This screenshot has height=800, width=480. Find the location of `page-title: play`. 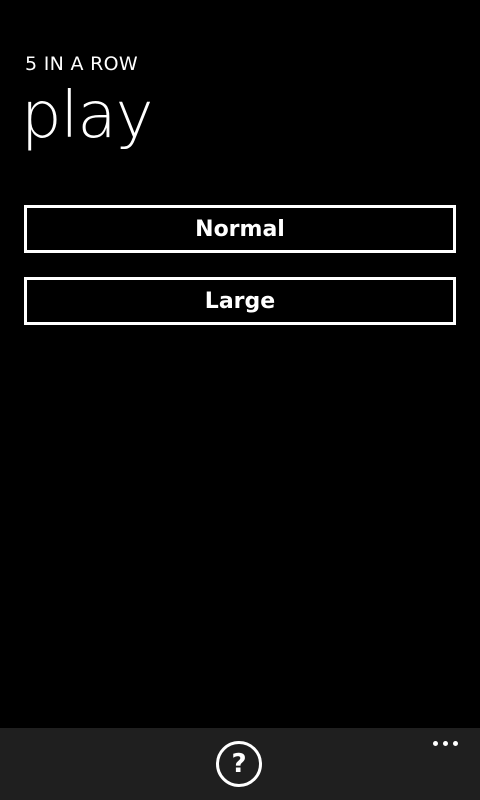

page-title: play is located at coordinates (87, 116).